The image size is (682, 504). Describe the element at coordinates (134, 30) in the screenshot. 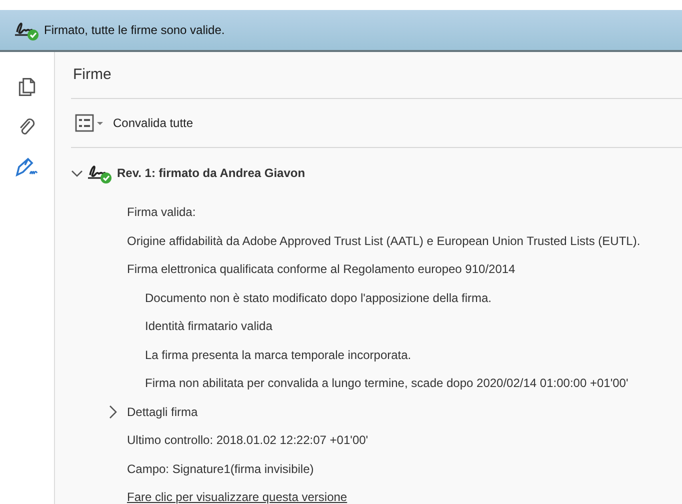

I see `banner-message: Firmato, tutte le firme sono valide.` at that location.